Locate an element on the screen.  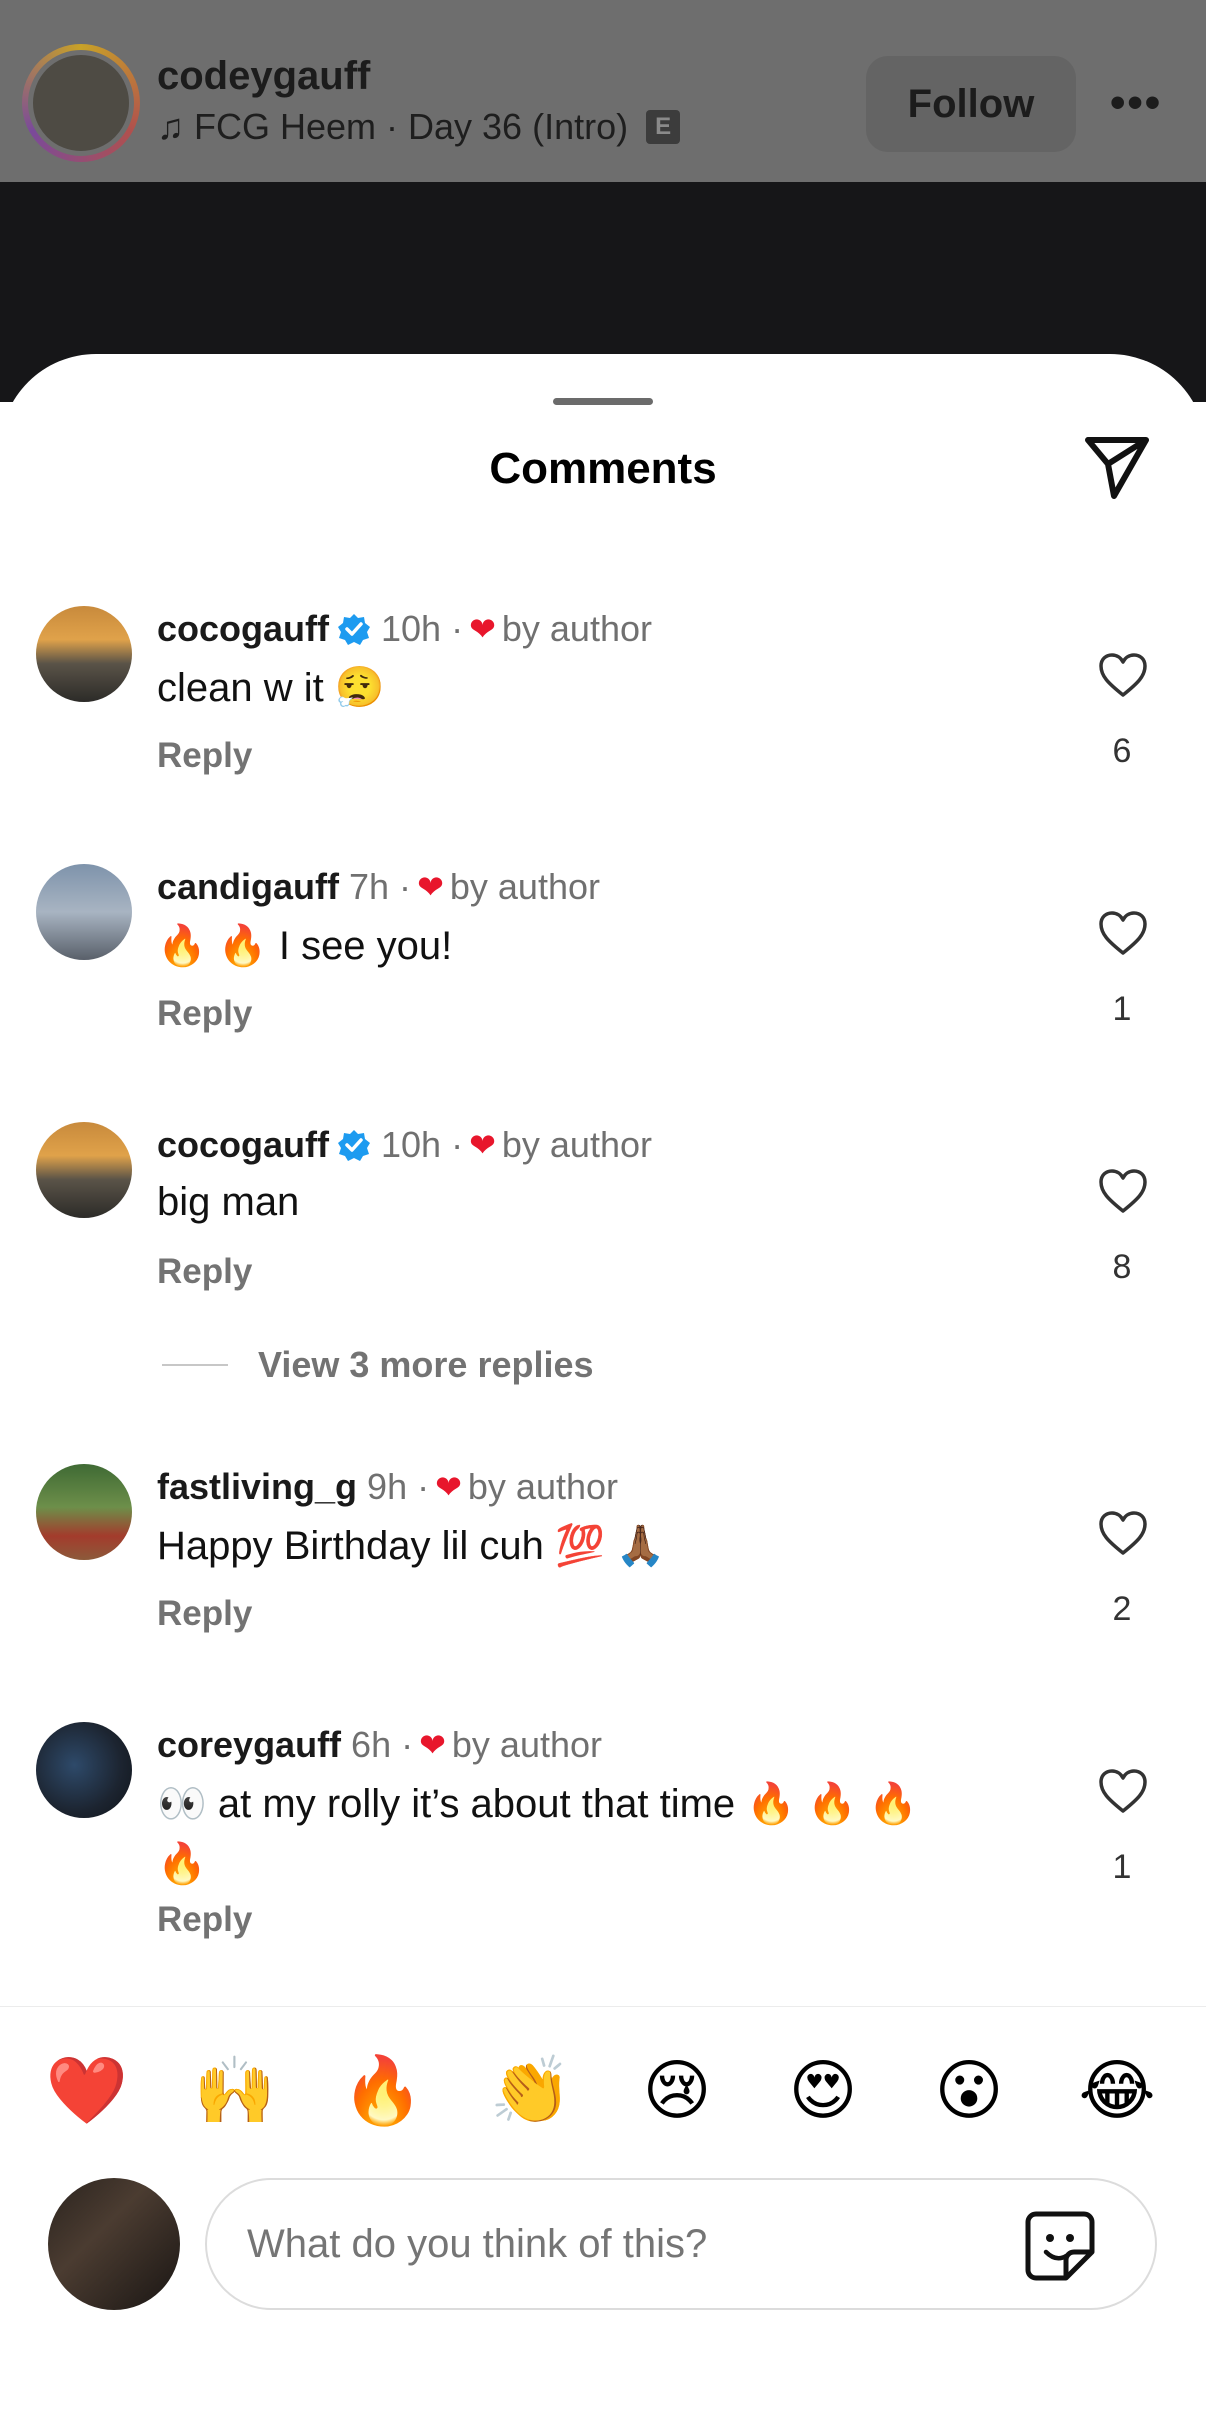
comment-header: fastliving_g 9h · ❤ by author is located at coordinates (387, 1487).